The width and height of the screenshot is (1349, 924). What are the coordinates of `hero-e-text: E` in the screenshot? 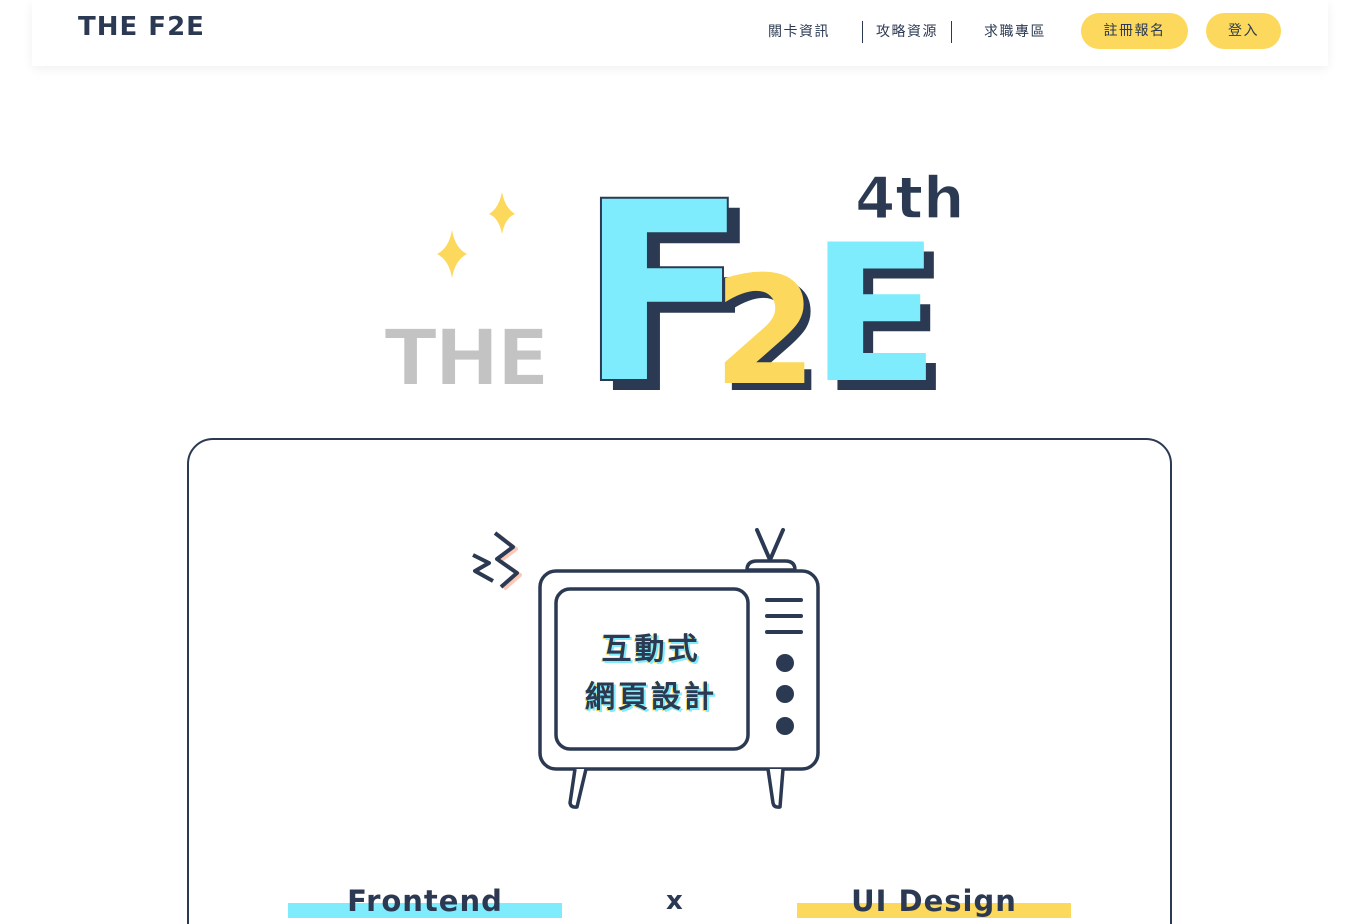 It's located at (875, 302).